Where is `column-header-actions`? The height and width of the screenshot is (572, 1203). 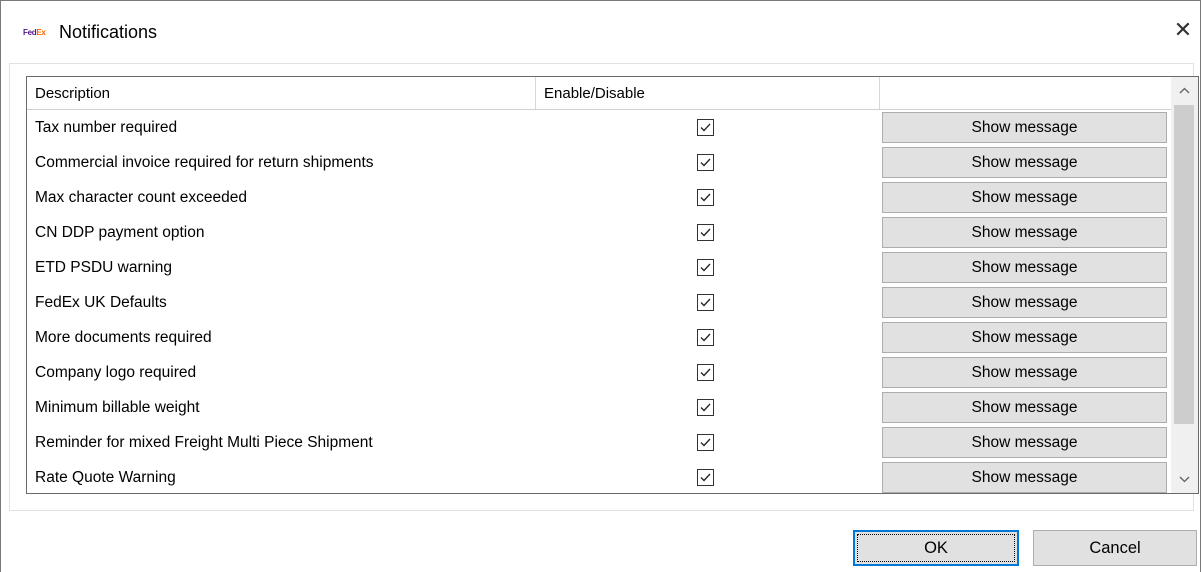
column-header-actions is located at coordinates (1025, 93).